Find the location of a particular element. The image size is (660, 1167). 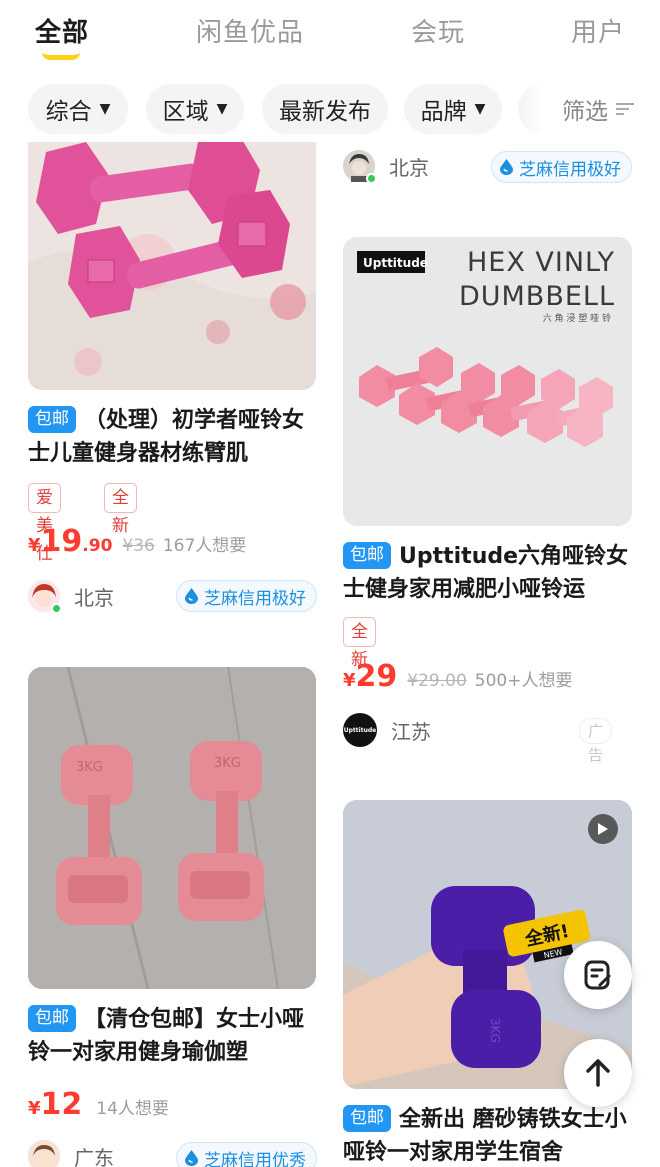

price-row: ¥ 19 .90 ¥36 167人想要 is located at coordinates (137, 541).